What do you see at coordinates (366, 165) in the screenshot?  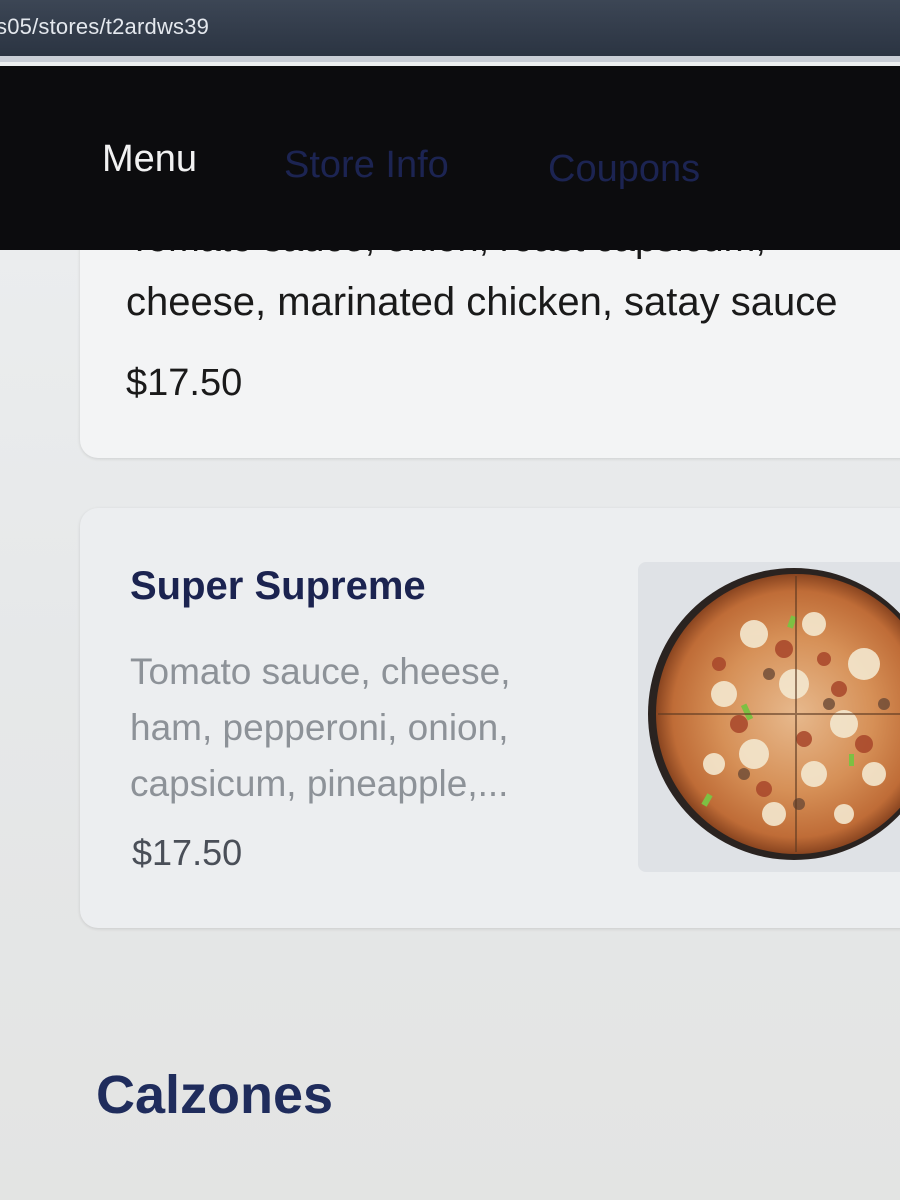 I see `tab-store-info: Store Info` at bounding box center [366, 165].